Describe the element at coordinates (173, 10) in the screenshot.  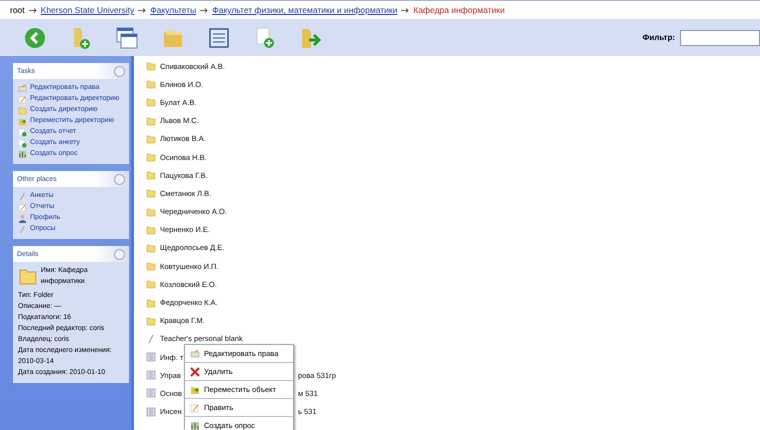
I see `breadcrumb-link: Факультеты` at that location.